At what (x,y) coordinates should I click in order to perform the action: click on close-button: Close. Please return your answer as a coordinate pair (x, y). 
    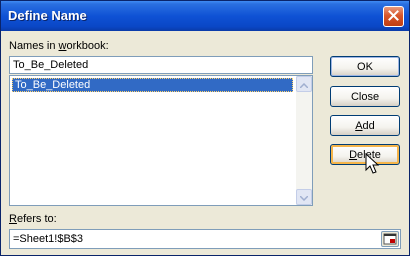
    Looking at the image, I should click on (365, 96).